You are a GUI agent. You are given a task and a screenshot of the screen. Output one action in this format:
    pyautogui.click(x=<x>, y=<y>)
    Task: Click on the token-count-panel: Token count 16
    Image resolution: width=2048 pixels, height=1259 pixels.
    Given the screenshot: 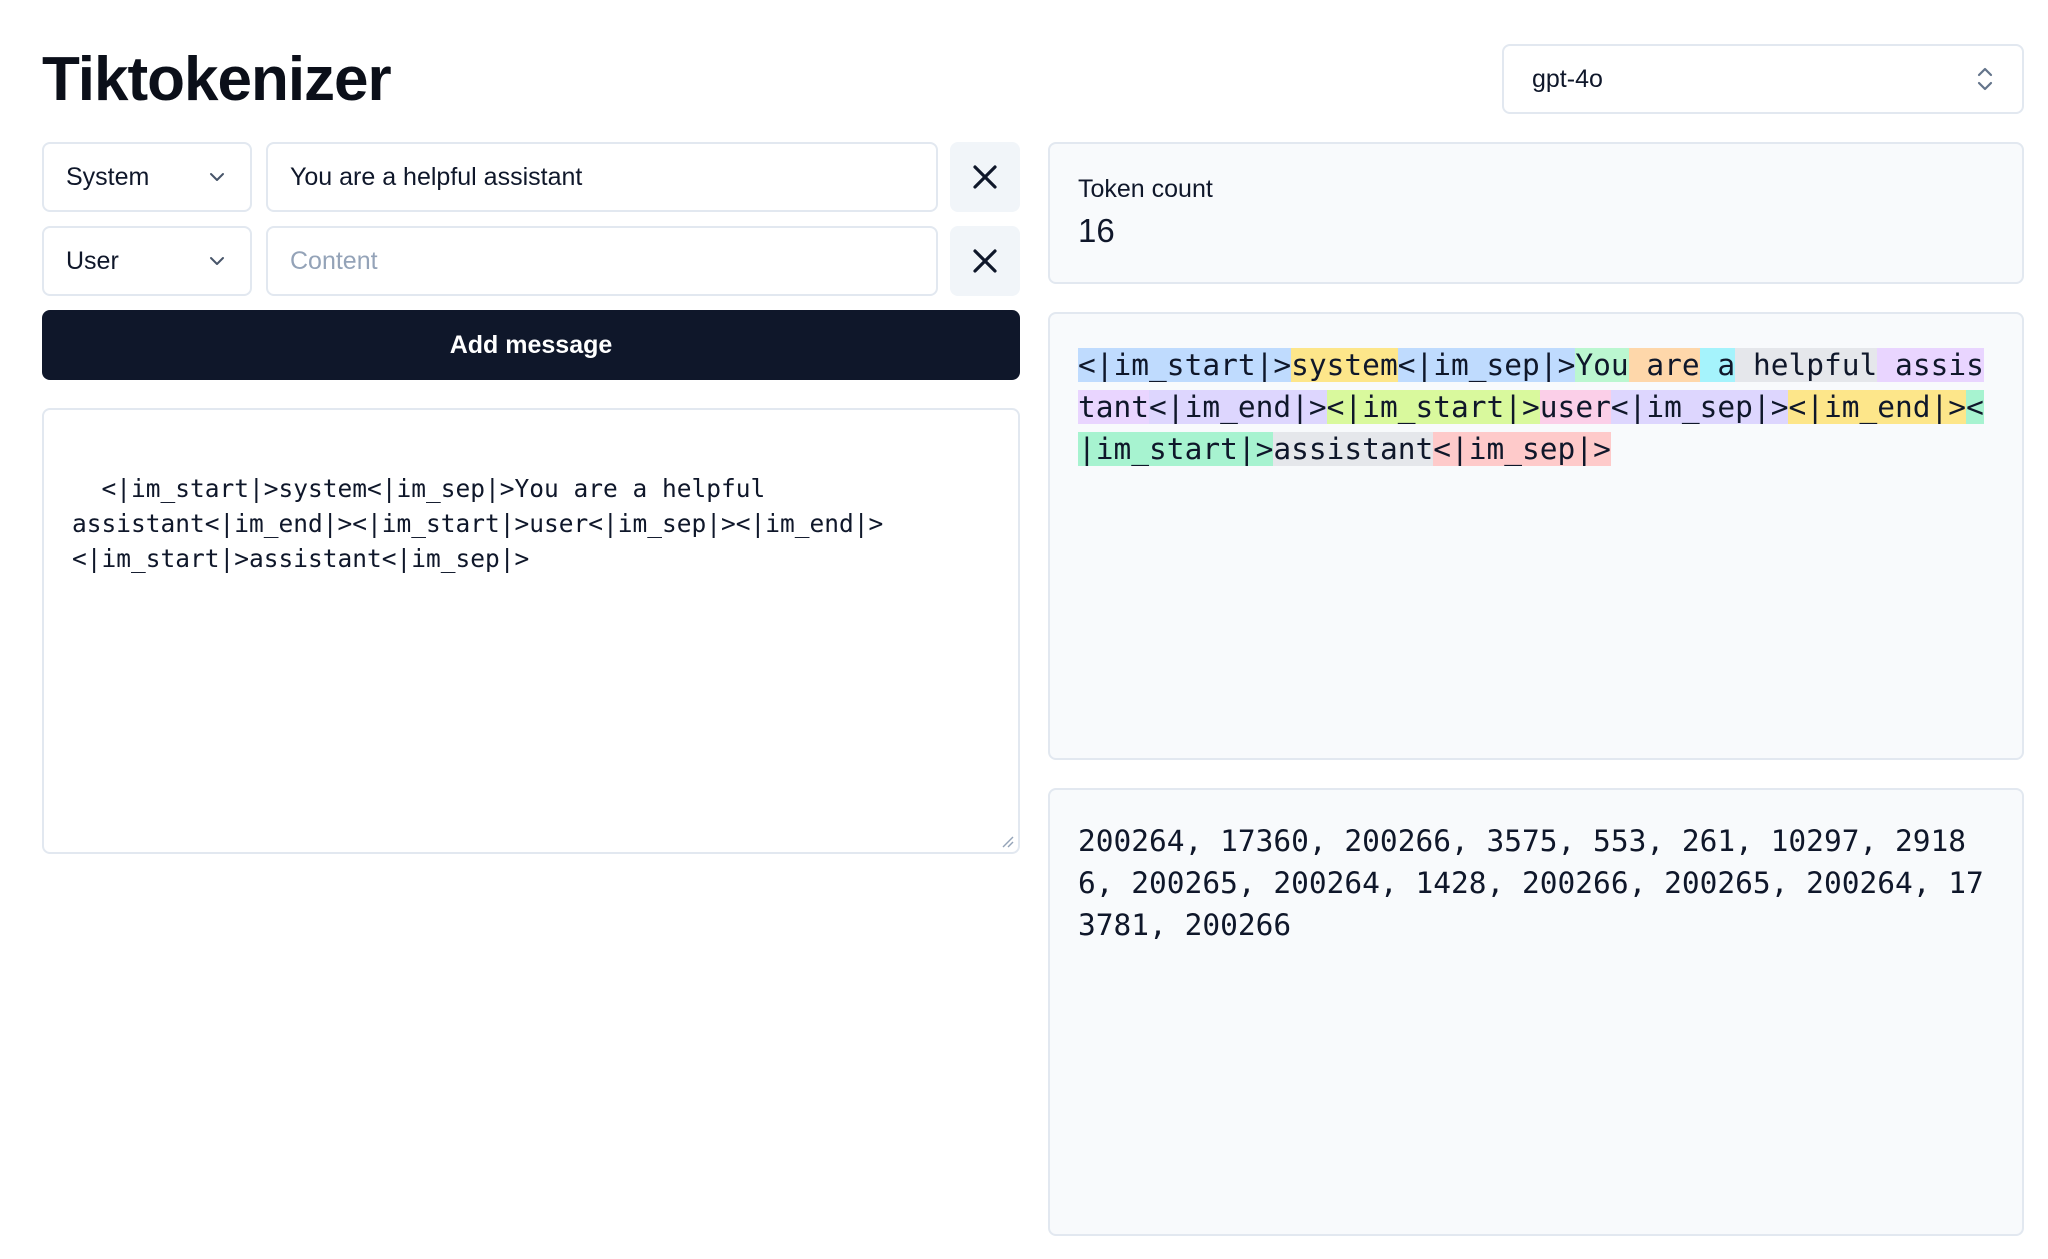 What is the action you would take?
    pyautogui.click(x=1536, y=213)
    